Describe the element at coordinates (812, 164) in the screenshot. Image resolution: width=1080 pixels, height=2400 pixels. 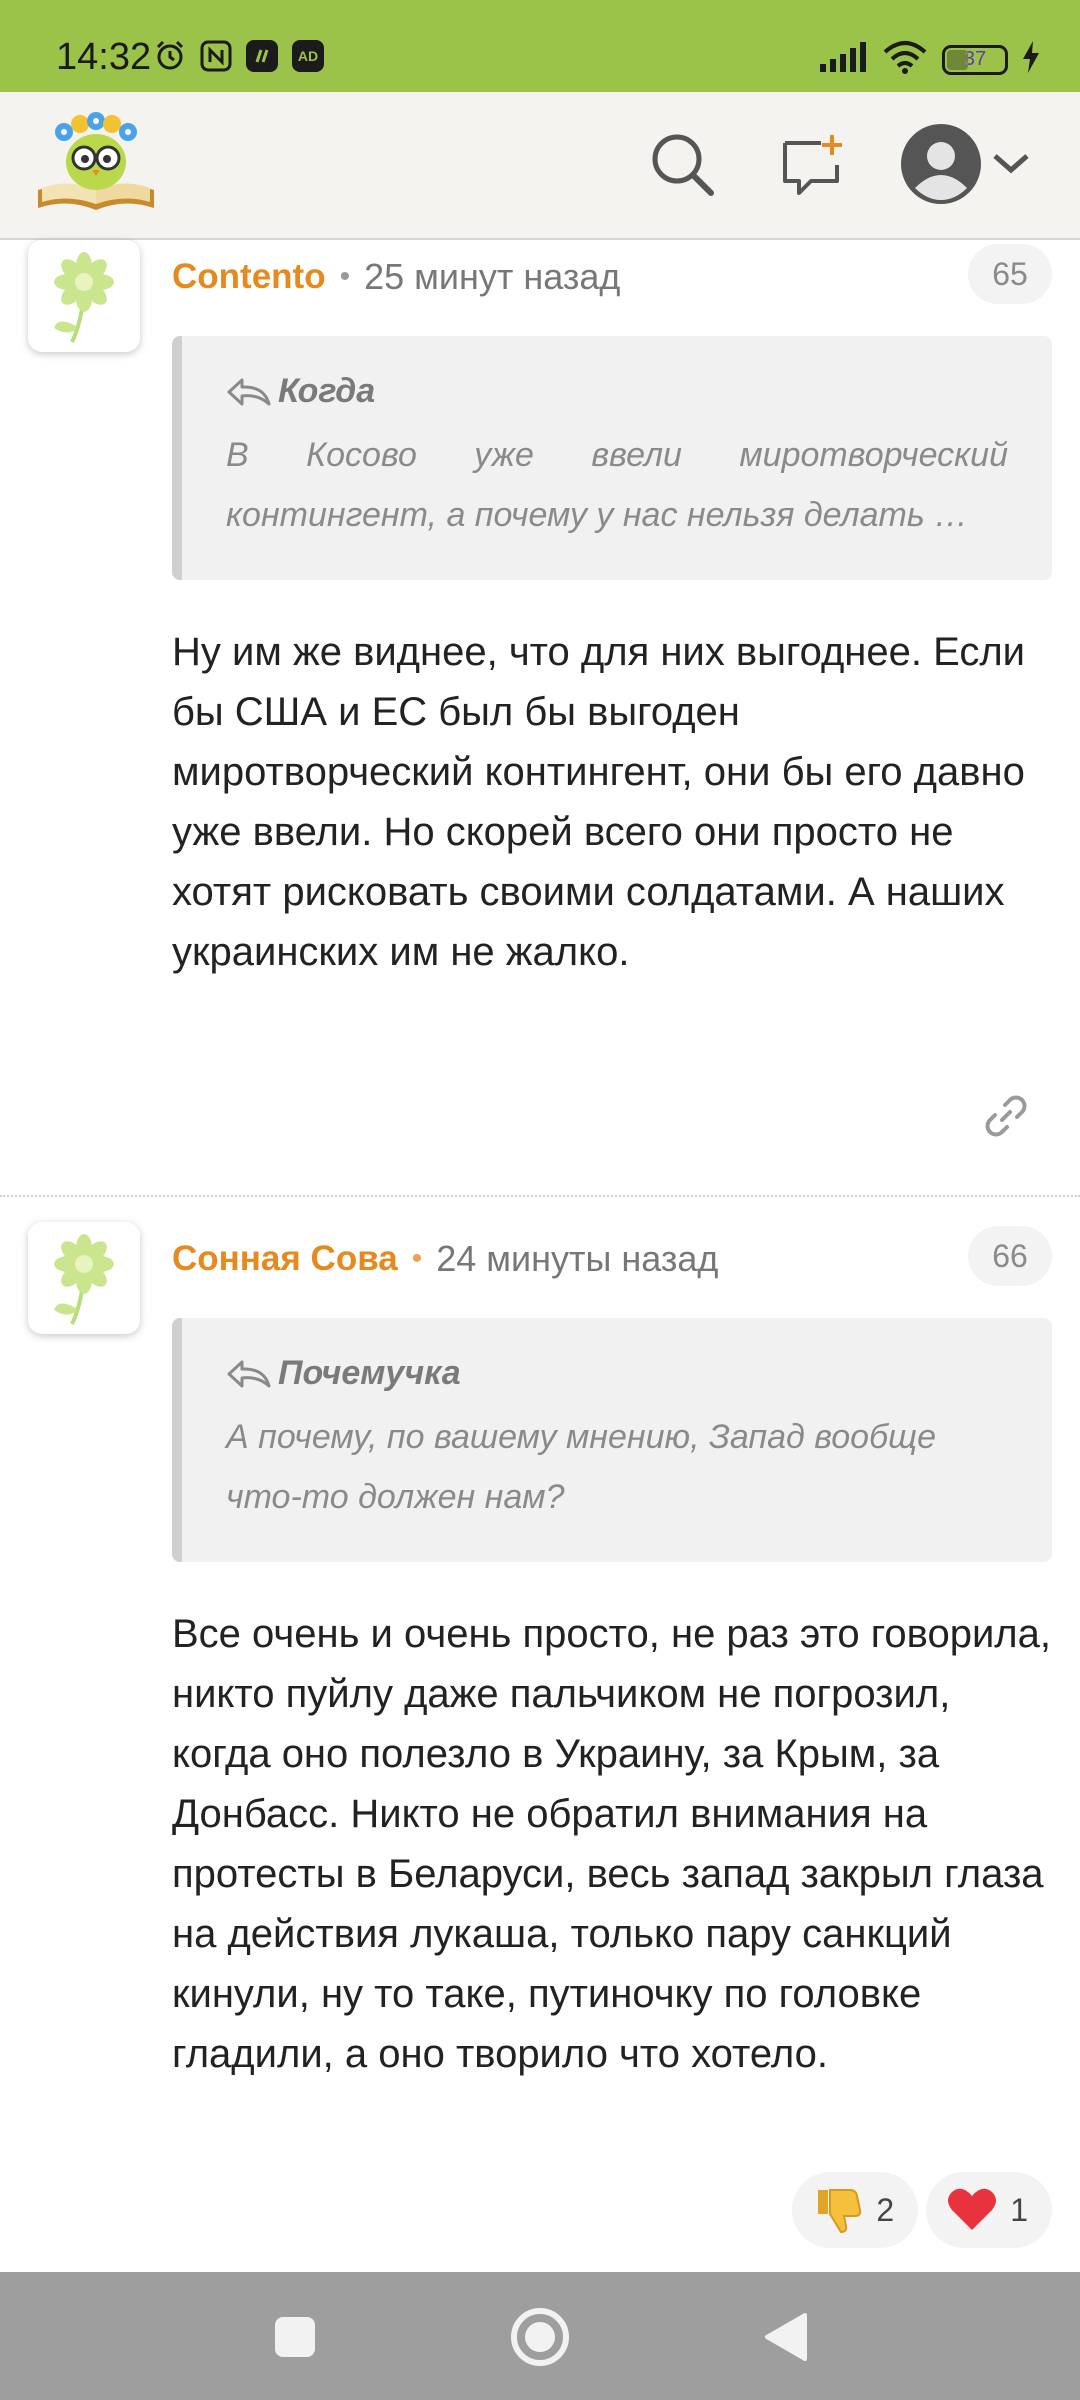
I see `new-comment-icon` at that location.